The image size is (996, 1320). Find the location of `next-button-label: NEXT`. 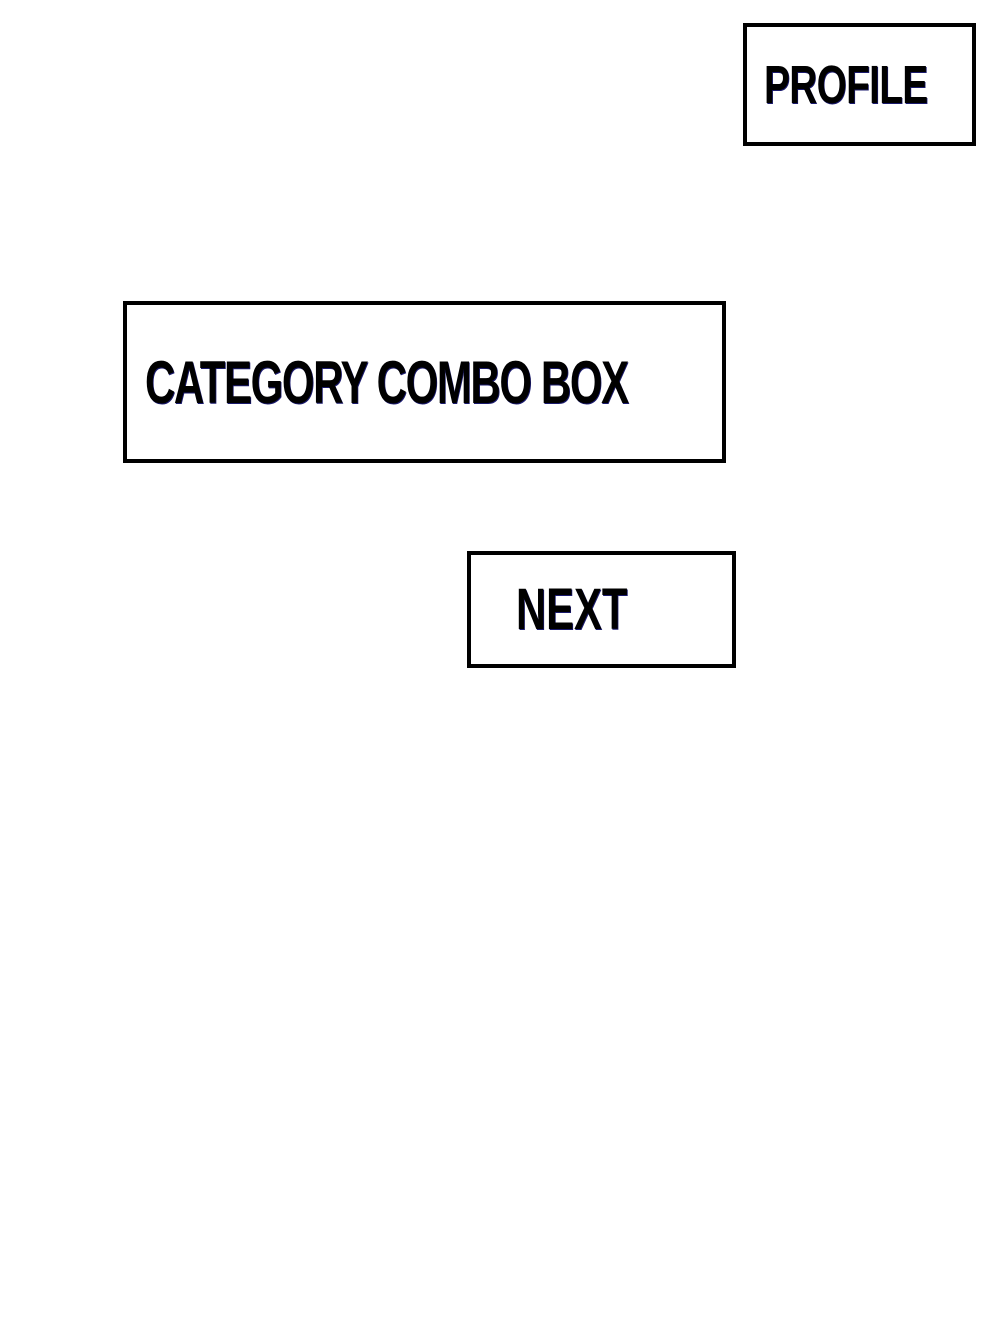

next-button-label: NEXT is located at coordinates (572, 609).